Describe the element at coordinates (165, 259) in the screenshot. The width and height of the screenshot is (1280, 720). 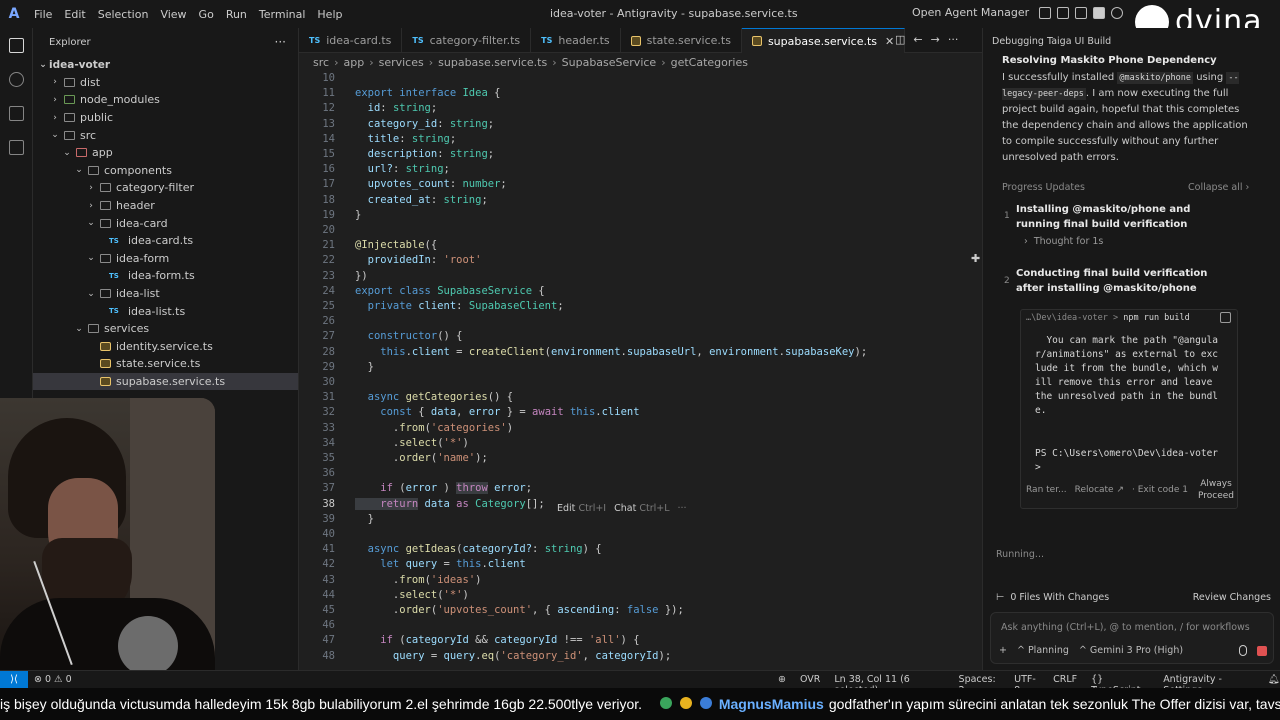
I see `tree-folder: ⌄ idea-form` at that location.